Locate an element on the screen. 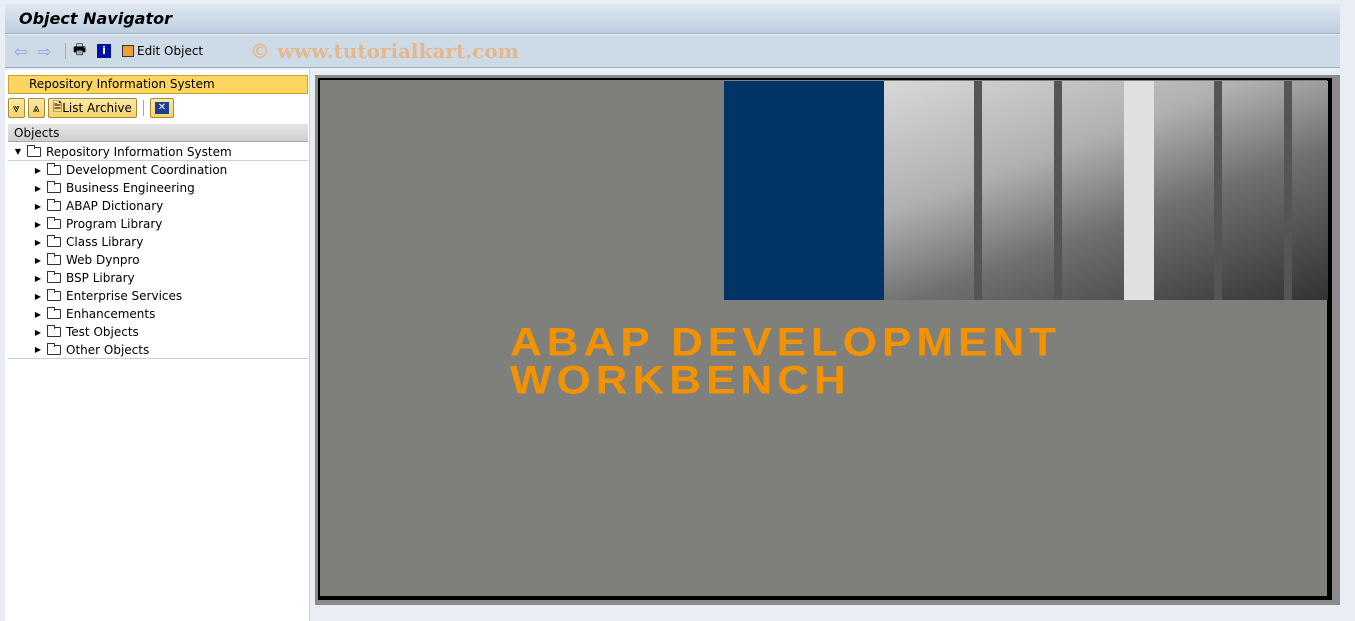 Image resolution: width=1355 pixels, height=621 pixels. edit-object-button: Edit Object is located at coordinates (162, 51).